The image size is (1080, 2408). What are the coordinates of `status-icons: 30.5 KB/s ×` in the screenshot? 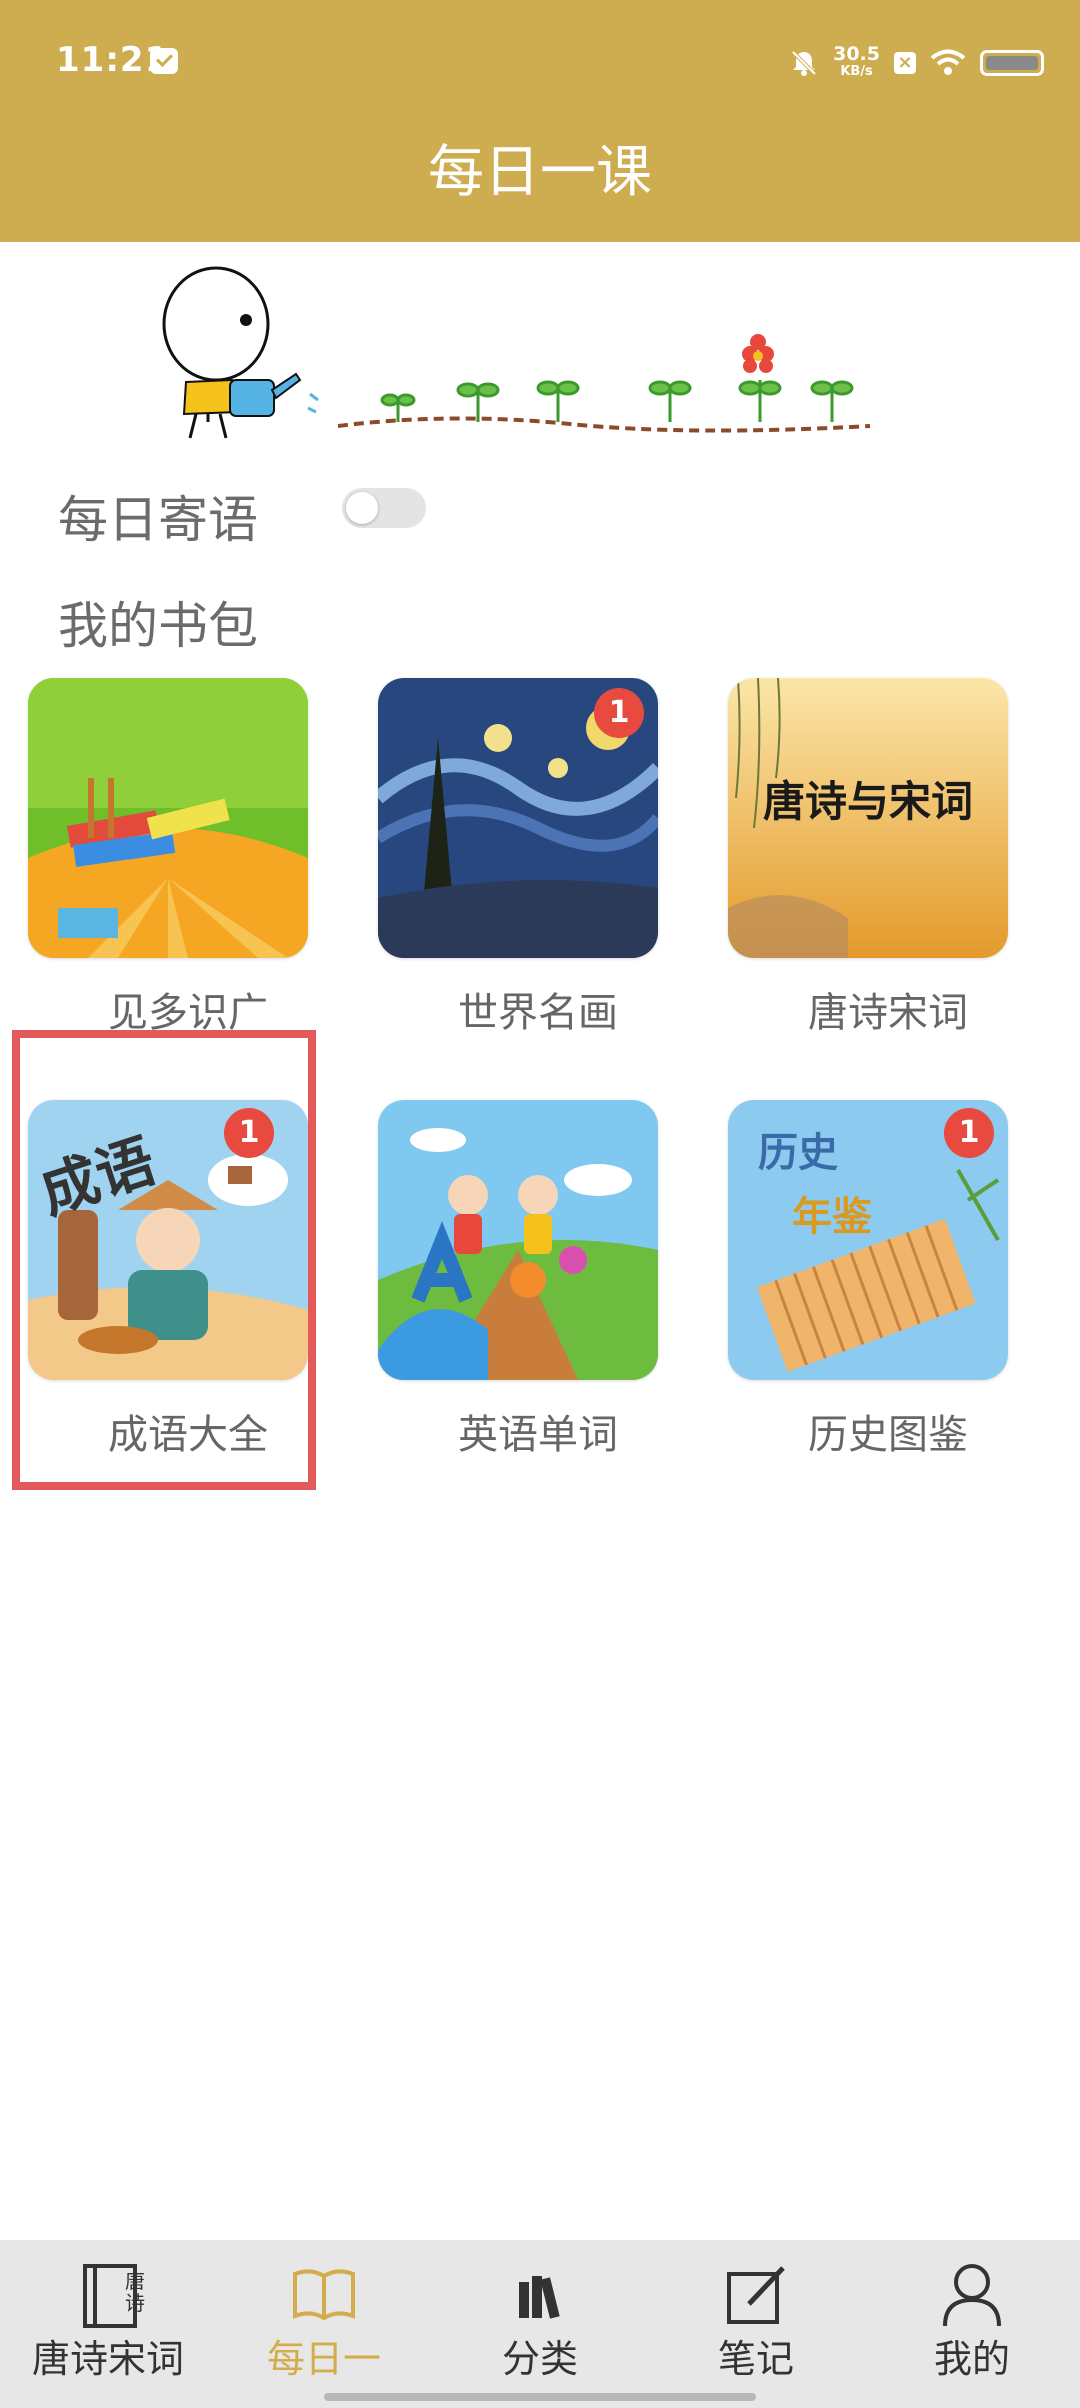 It's located at (916, 63).